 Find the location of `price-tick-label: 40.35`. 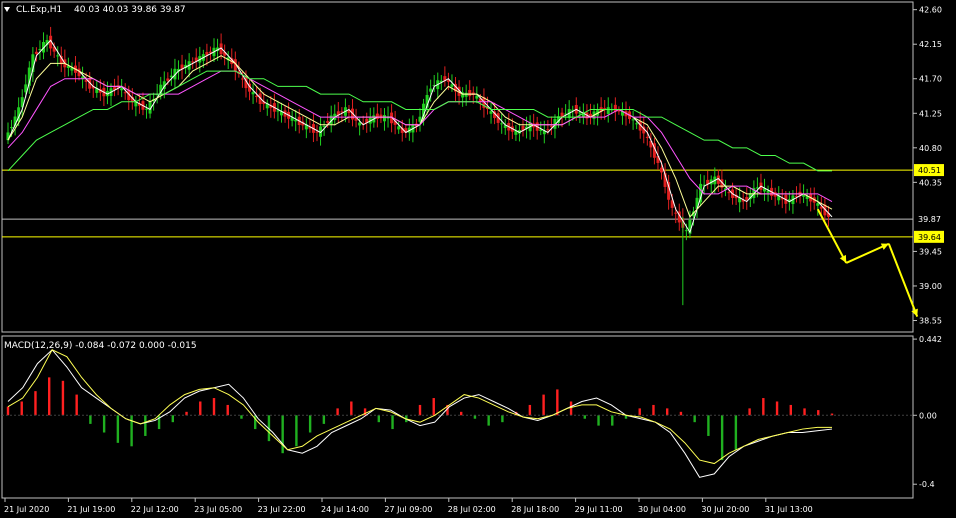

price-tick-label: 40.35 is located at coordinates (930, 182).